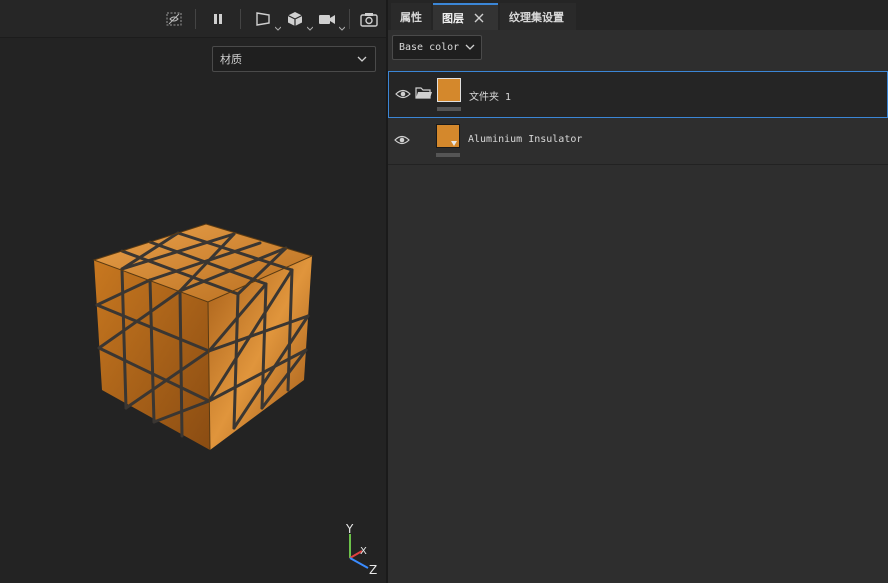 Image resolution: width=888 pixels, height=583 pixels. I want to click on axis-x-label: X, so click(363, 551).